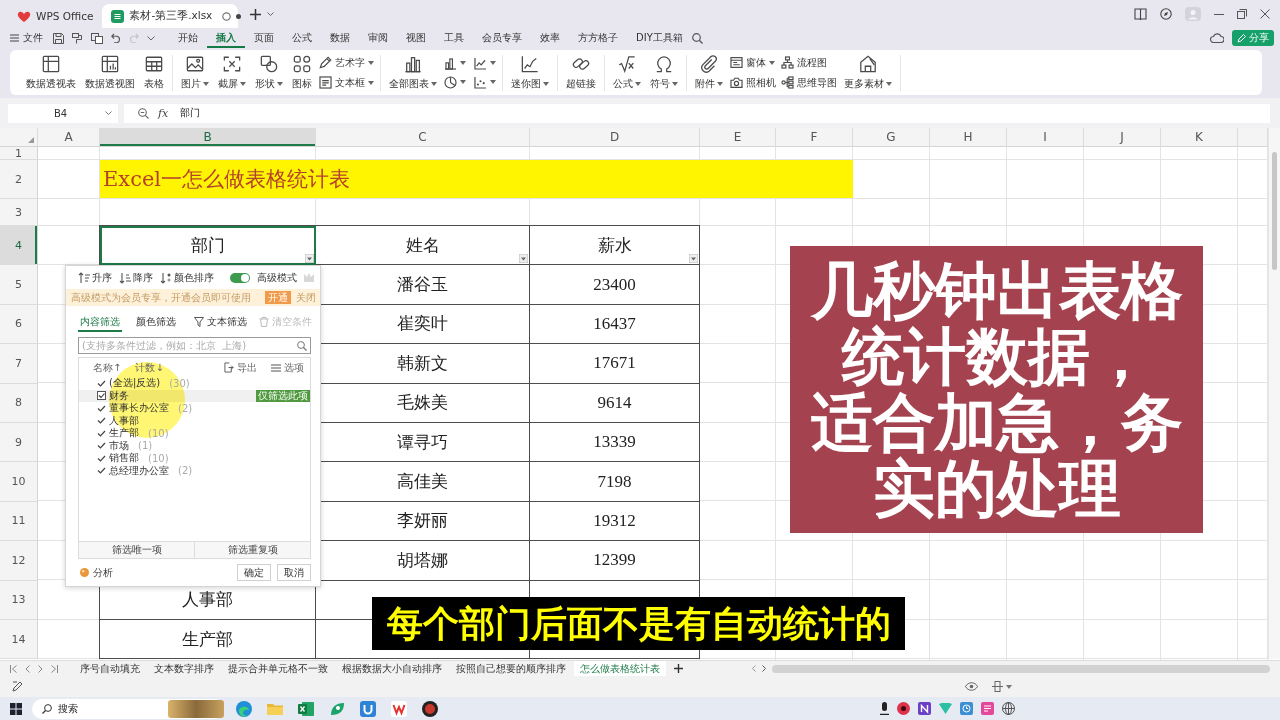  Describe the element at coordinates (764, 668) in the screenshot. I see `scroll-right-icon` at that location.